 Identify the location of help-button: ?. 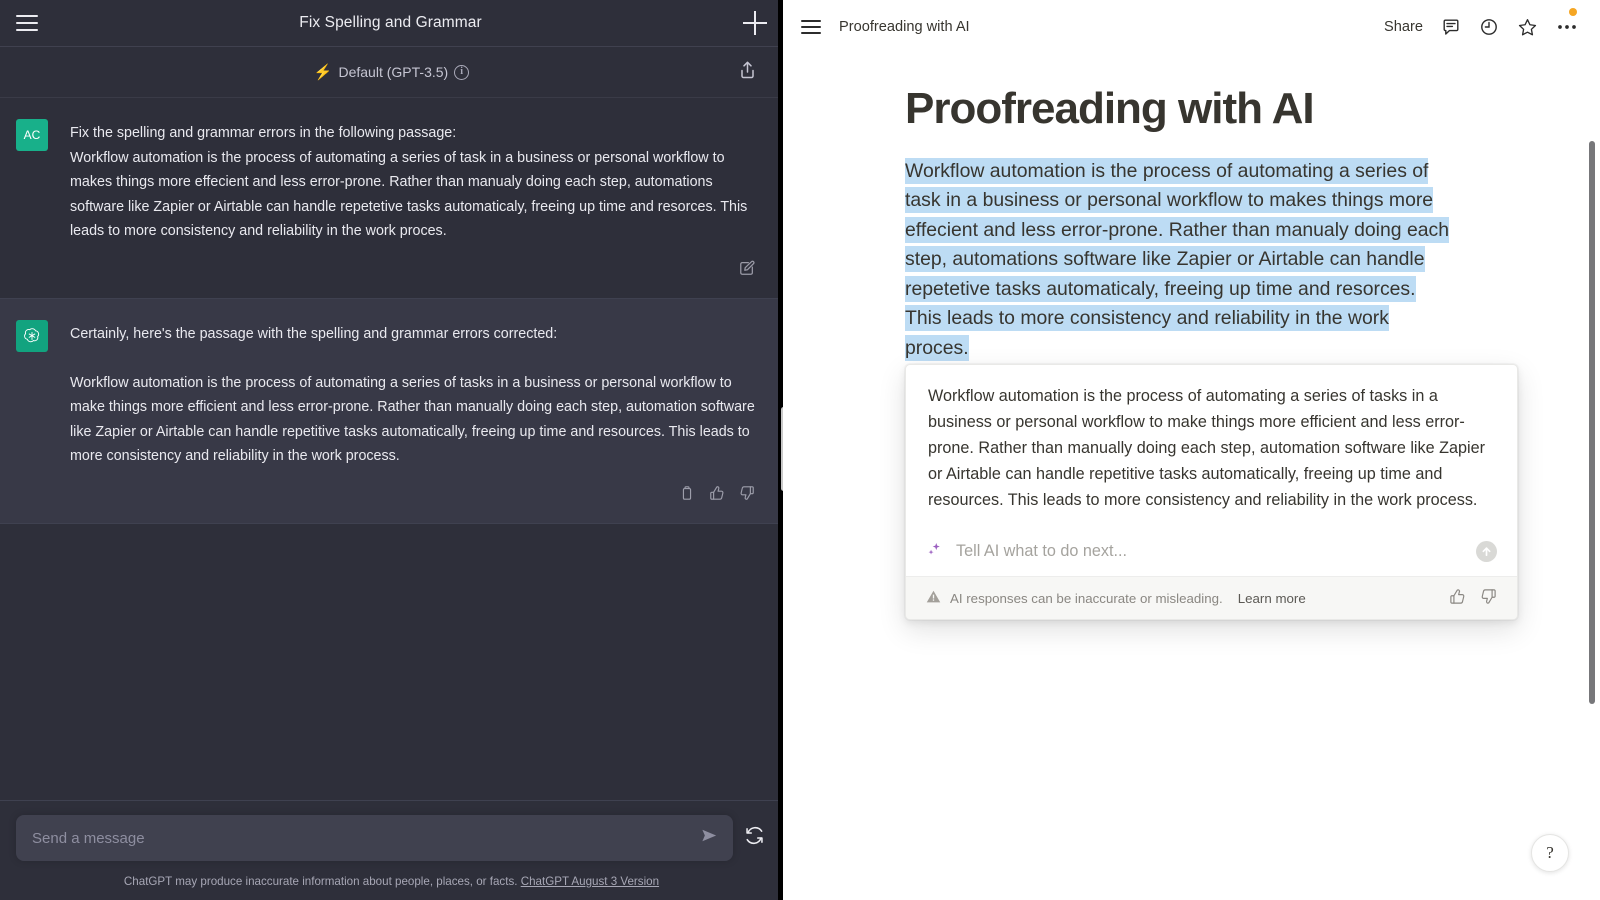
(1550, 853).